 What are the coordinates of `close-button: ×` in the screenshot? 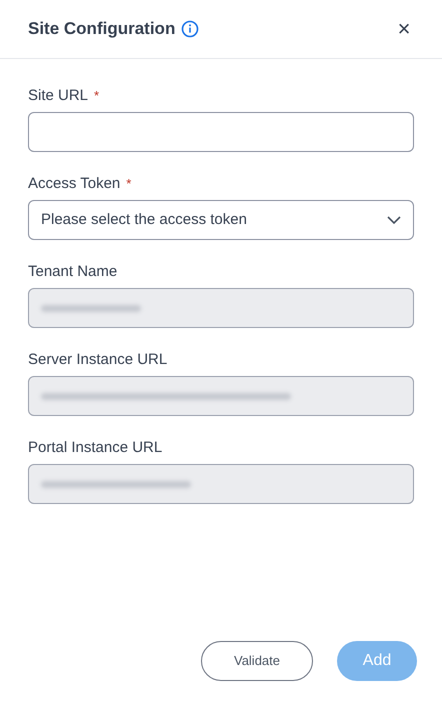 It's located at (404, 29).